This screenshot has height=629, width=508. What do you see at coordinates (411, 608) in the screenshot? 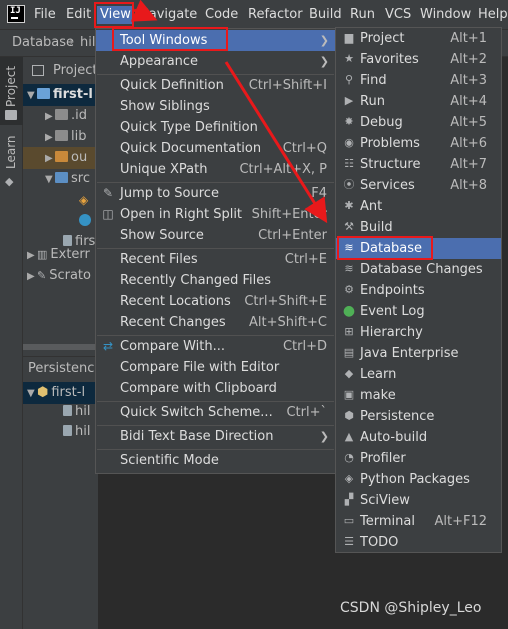
I see `watermark: CSDN @Shipley_Leo` at bounding box center [411, 608].